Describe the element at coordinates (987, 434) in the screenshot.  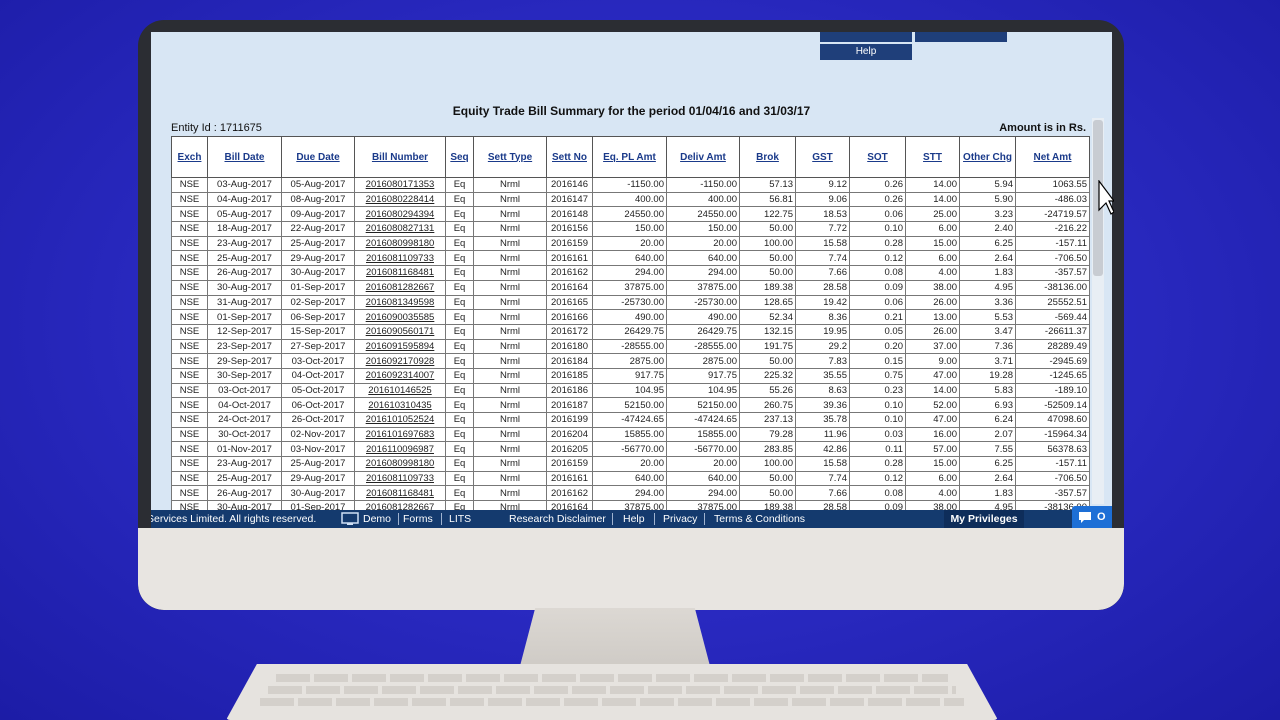
I see `table-cell: 2.07` at that location.